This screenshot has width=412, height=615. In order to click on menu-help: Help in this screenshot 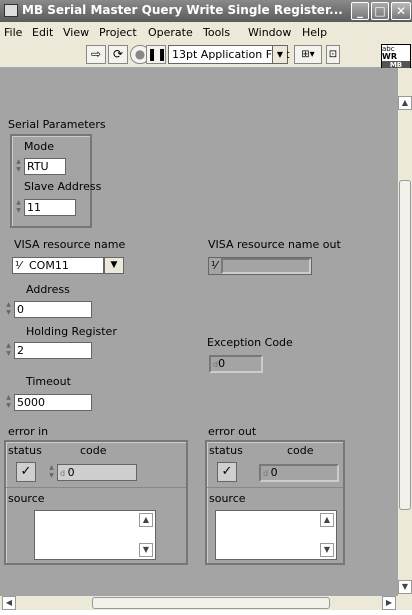, I will do `click(314, 32)`.